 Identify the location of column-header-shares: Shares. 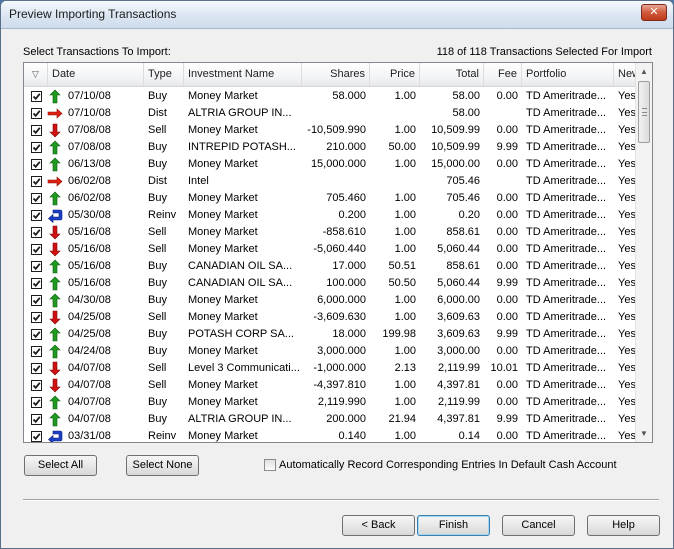
(336, 74).